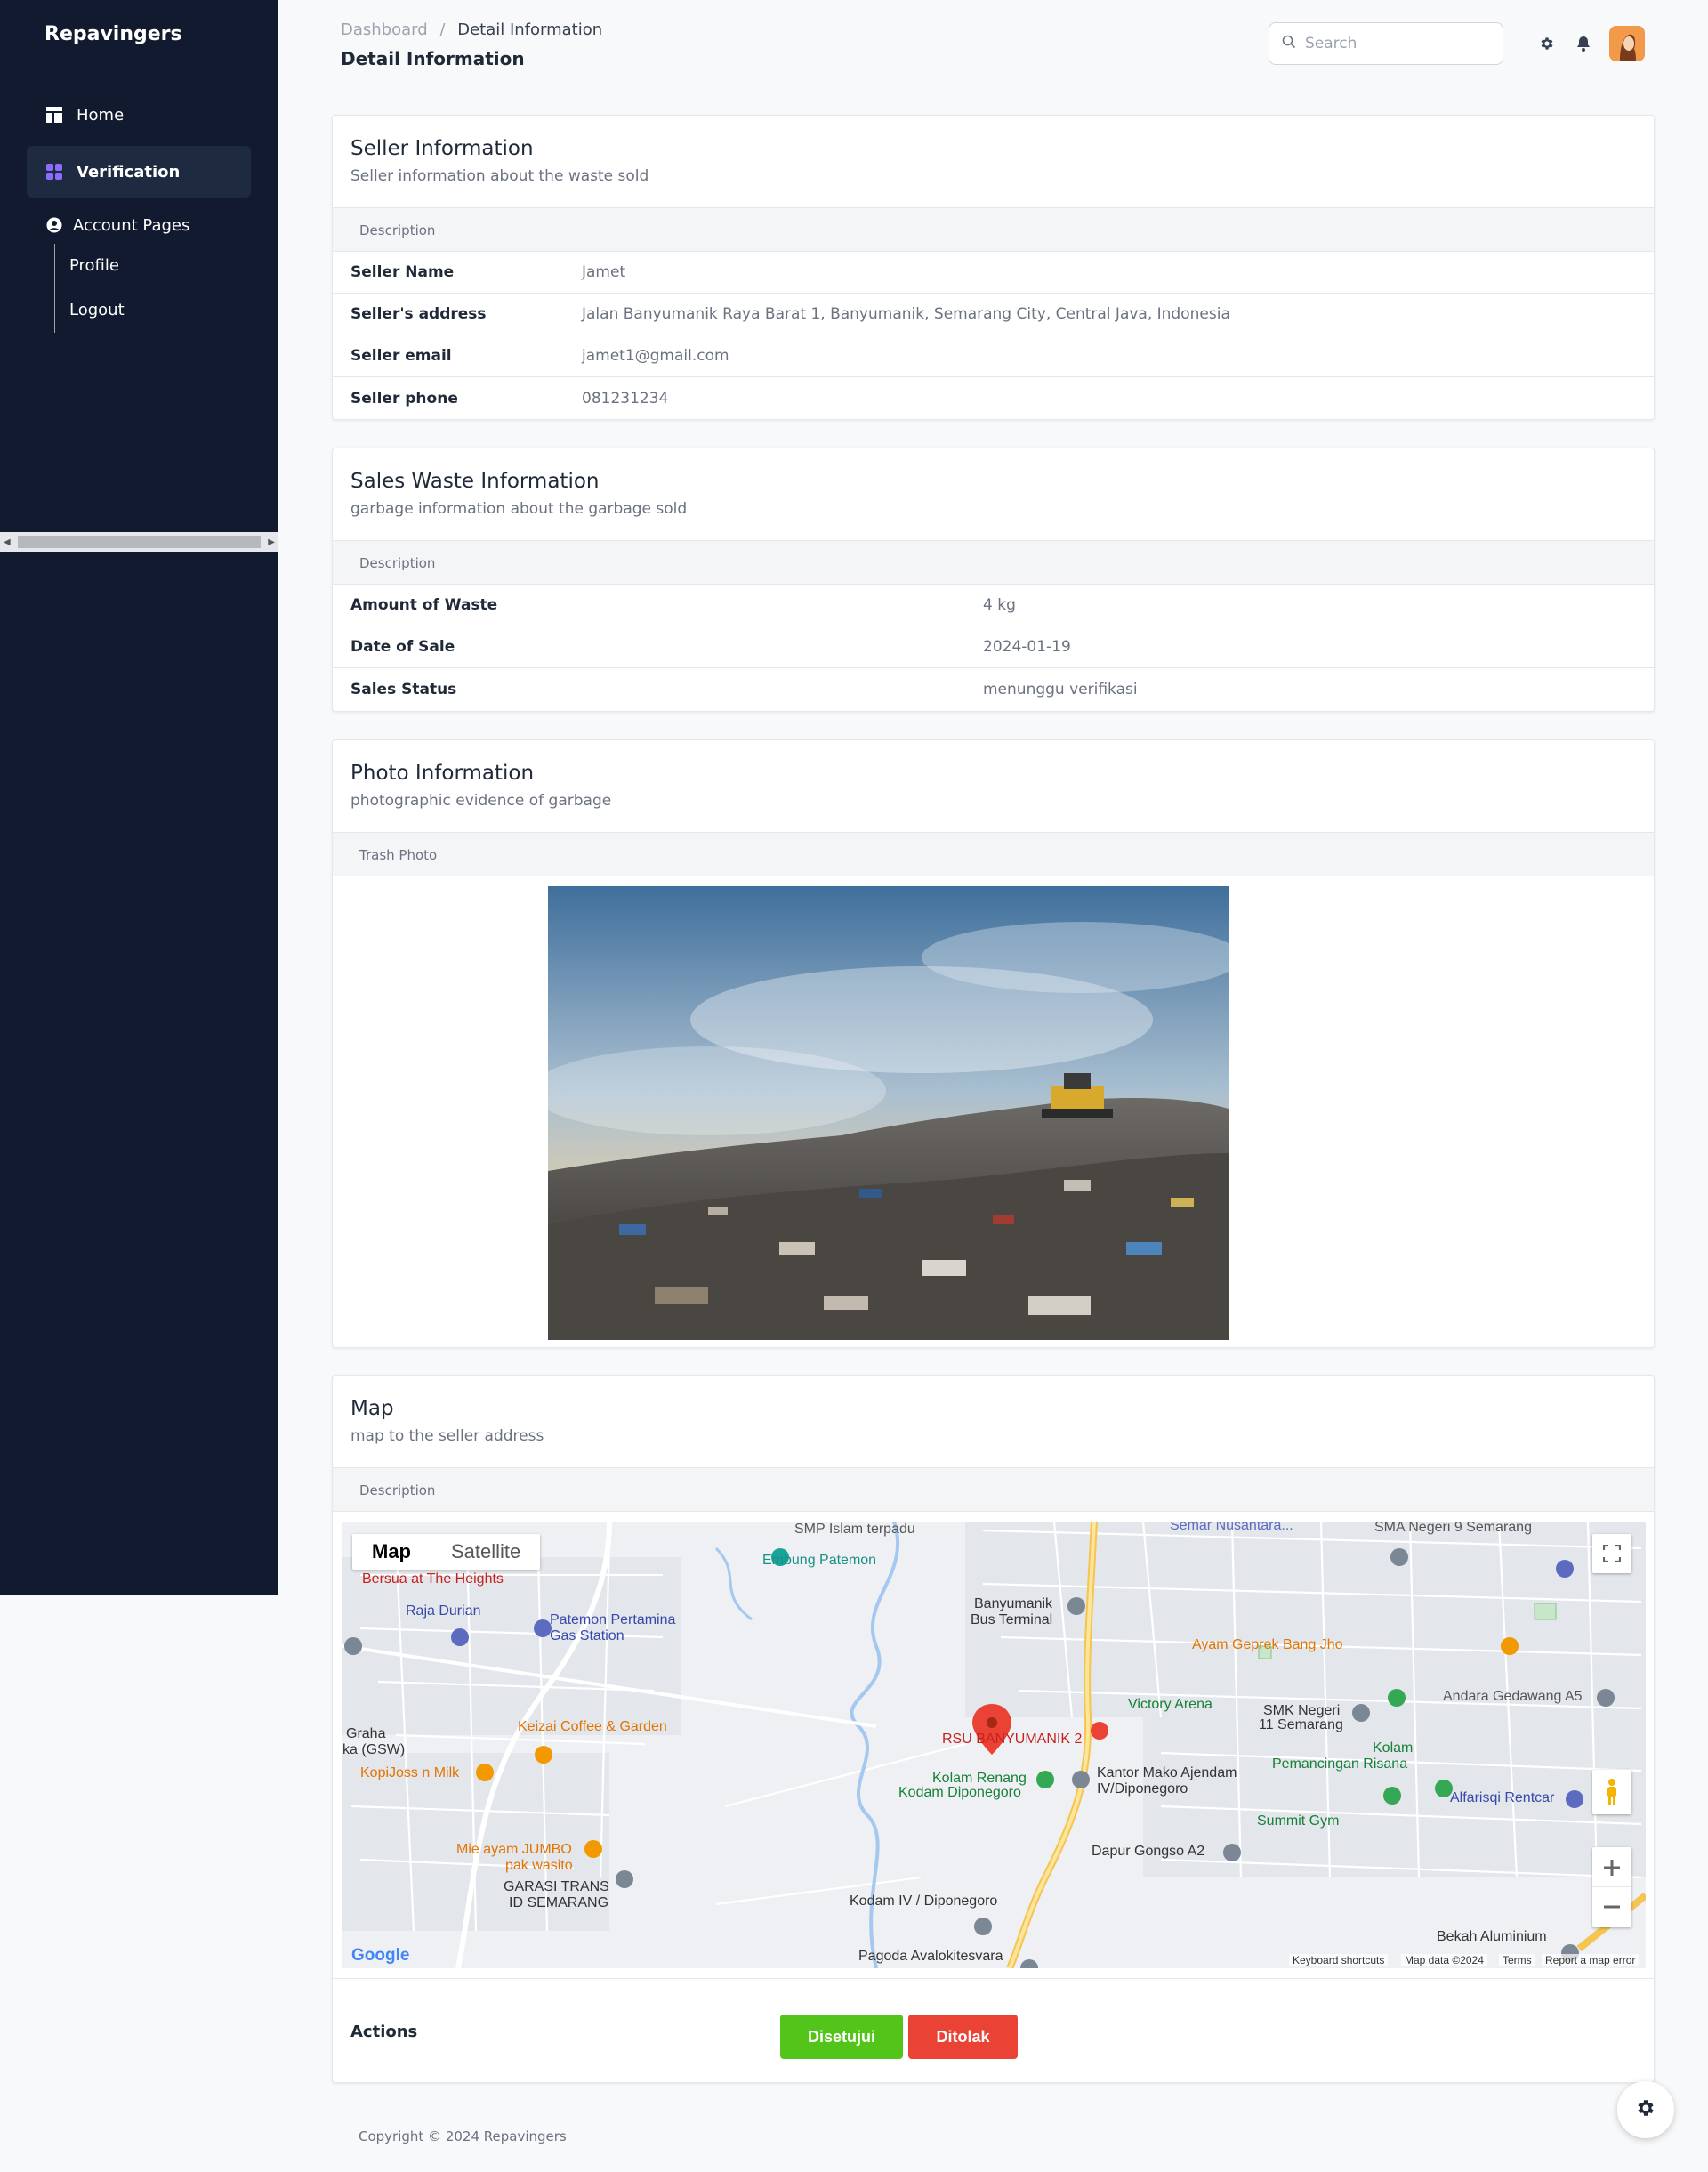 The width and height of the screenshot is (1708, 2172). Describe the element at coordinates (475, 481) in the screenshot. I see `card-title: Sales Waste Information` at that location.